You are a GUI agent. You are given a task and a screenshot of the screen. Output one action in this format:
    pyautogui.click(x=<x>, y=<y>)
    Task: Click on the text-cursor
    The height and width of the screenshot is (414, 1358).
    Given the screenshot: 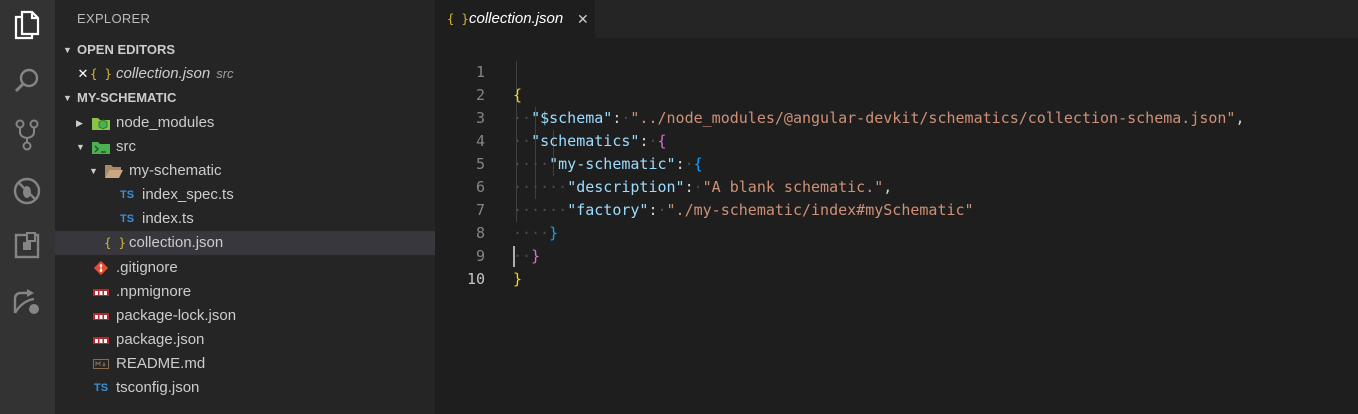 What is the action you would take?
    pyautogui.click(x=514, y=256)
    